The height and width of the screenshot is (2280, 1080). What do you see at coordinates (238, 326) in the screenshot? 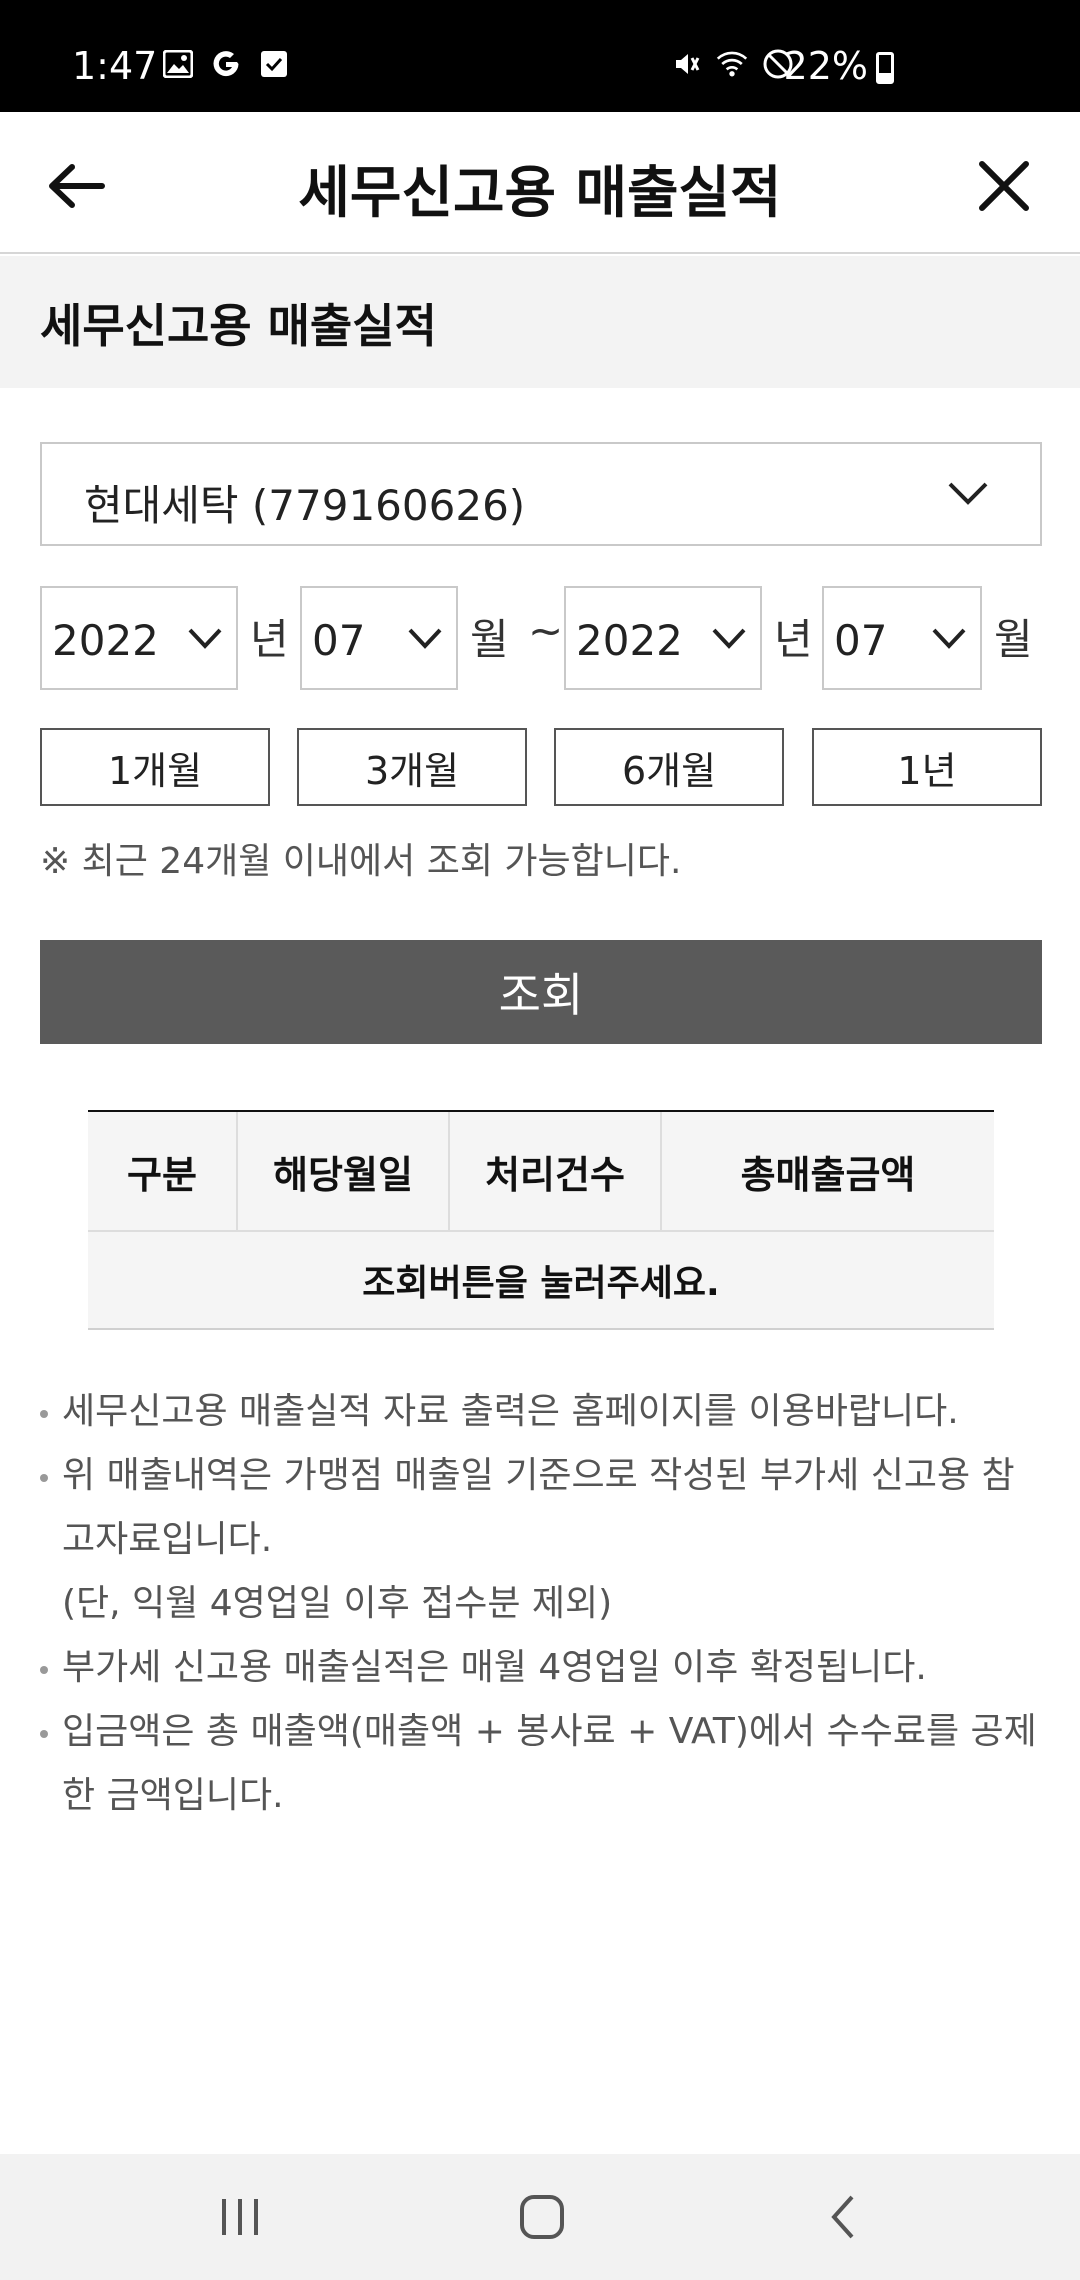
I see `section-title: 세무신고용 매출실적` at bounding box center [238, 326].